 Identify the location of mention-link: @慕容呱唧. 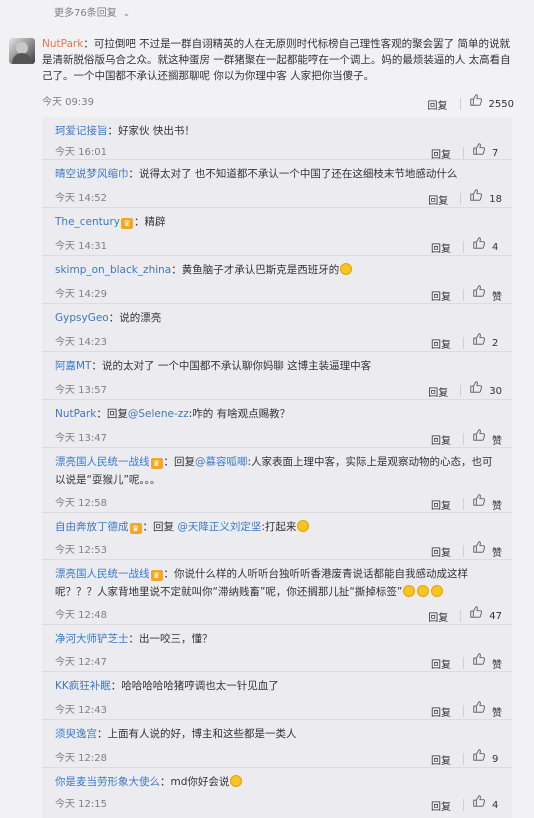
(221, 462).